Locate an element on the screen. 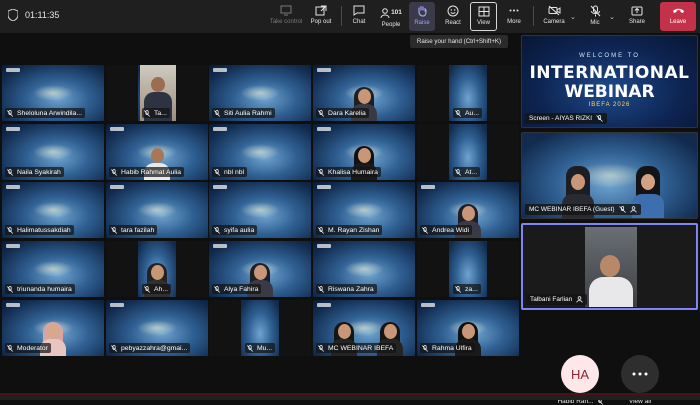  participant-nametag: Riswana Zahra is located at coordinates (346, 289).